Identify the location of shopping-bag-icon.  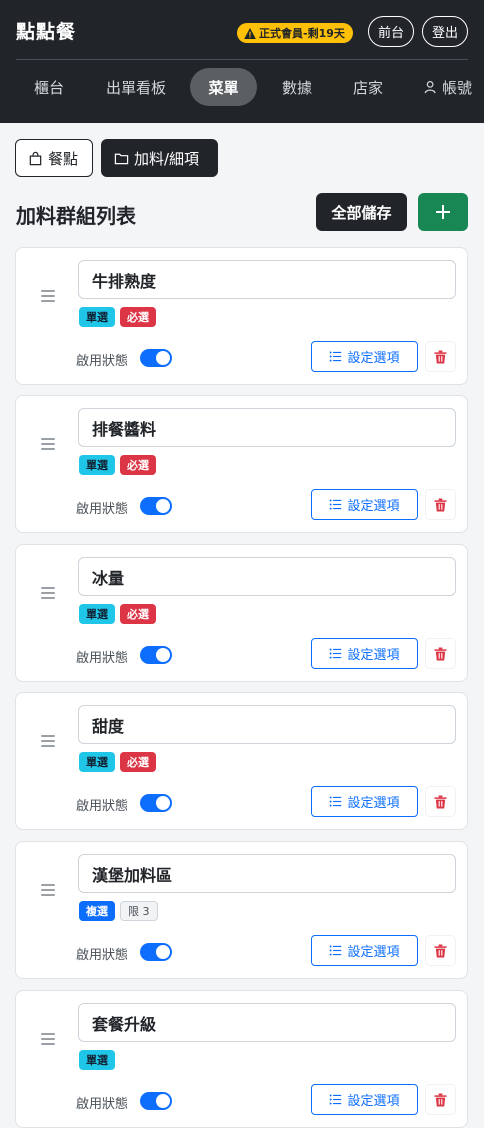
(35, 158).